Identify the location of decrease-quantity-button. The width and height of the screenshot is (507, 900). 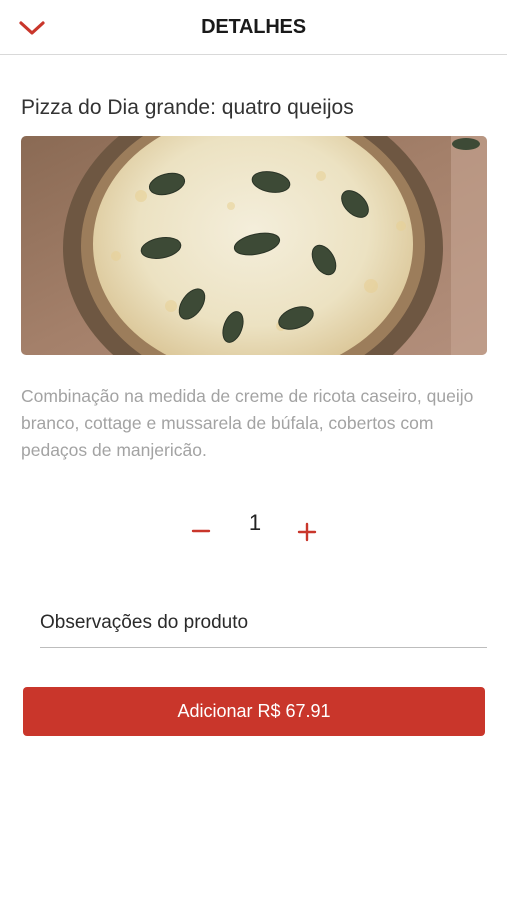
(201, 529).